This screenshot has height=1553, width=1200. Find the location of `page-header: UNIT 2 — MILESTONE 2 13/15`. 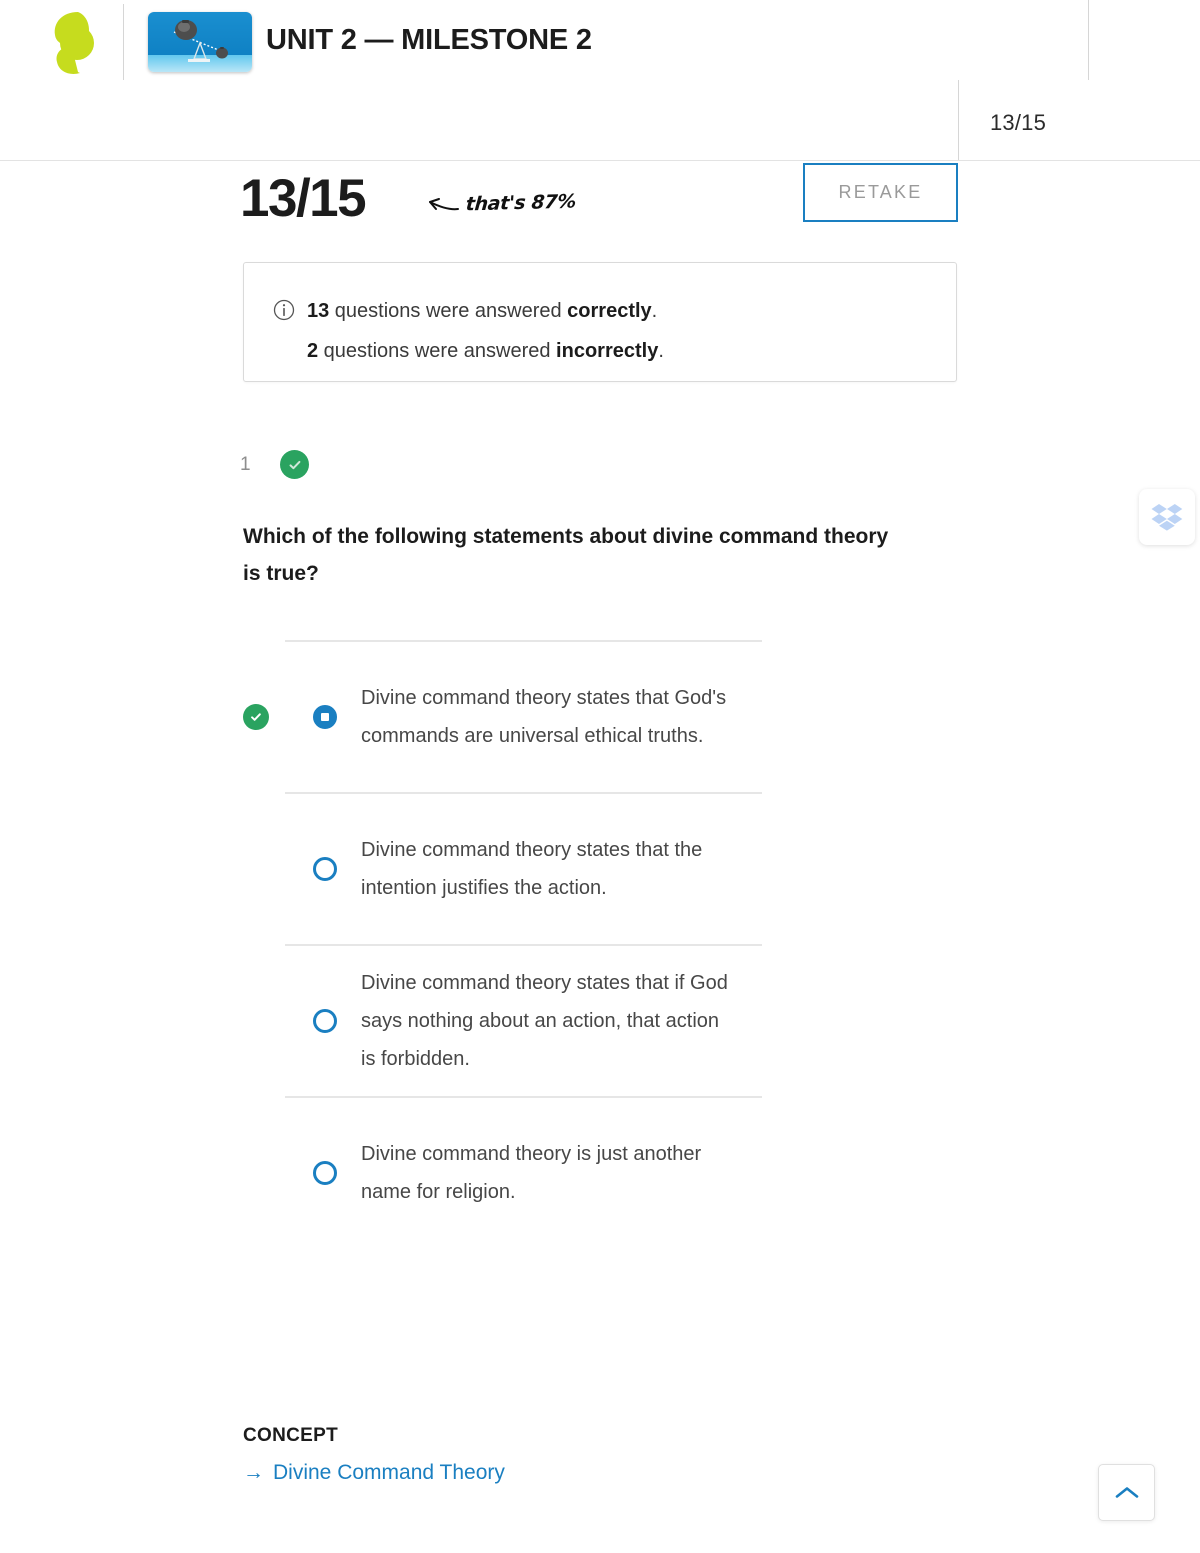

page-header: UNIT 2 — MILESTONE 2 13/15 is located at coordinates (600, 80).